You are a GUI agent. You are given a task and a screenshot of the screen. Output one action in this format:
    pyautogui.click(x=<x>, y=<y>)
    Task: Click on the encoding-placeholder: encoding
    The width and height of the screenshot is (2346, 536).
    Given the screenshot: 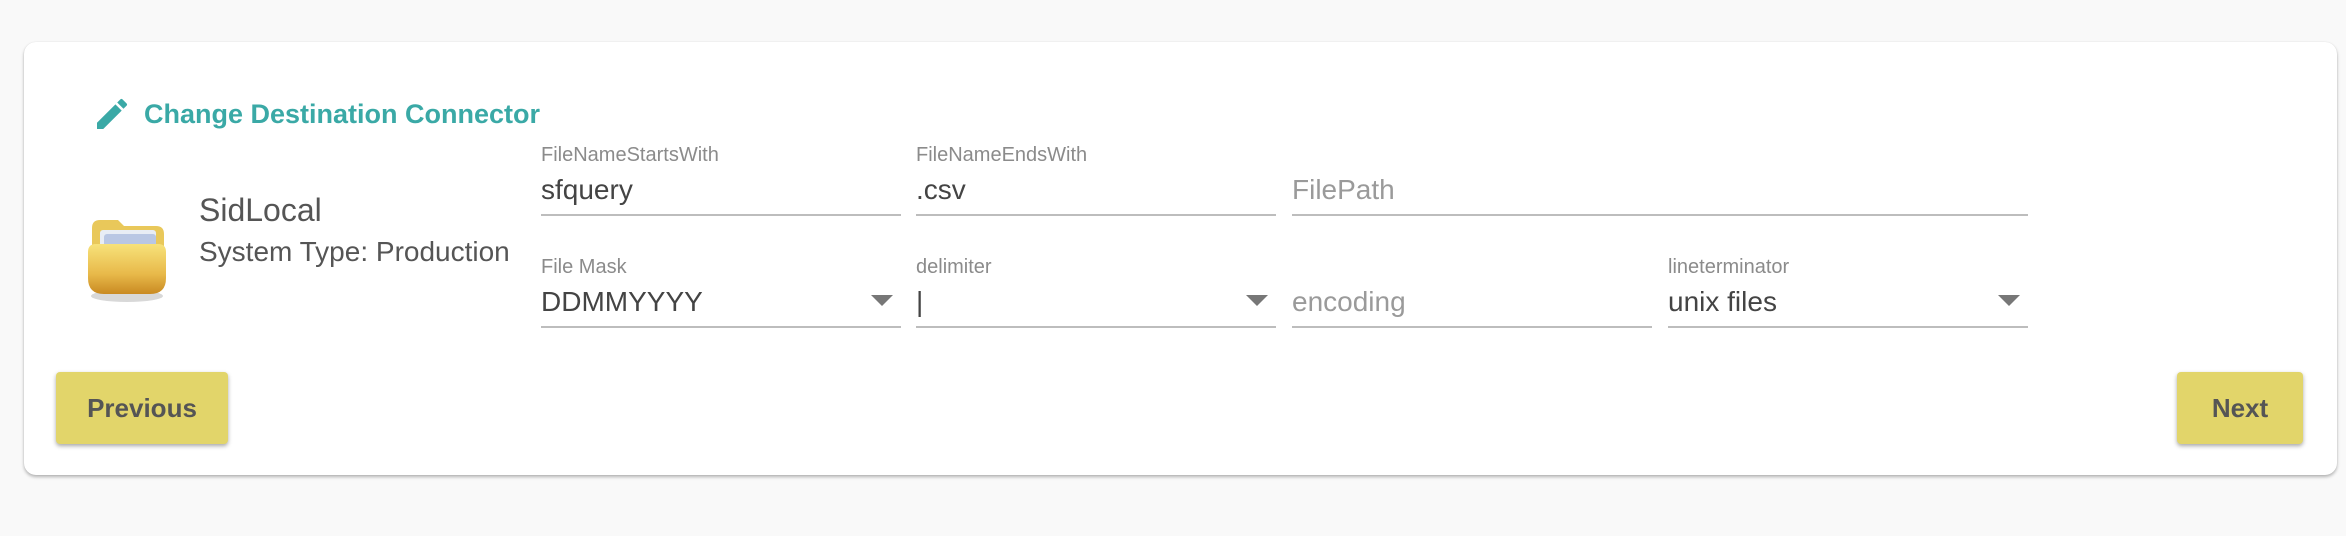 What is the action you would take?
    pyautogui.click(x=1349, y=301)
    